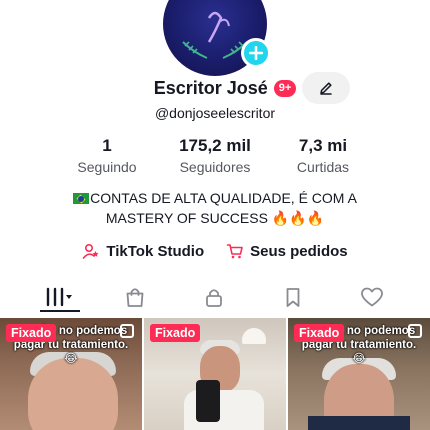  I want to click on display-name: Escritor José, so click(210, 88).